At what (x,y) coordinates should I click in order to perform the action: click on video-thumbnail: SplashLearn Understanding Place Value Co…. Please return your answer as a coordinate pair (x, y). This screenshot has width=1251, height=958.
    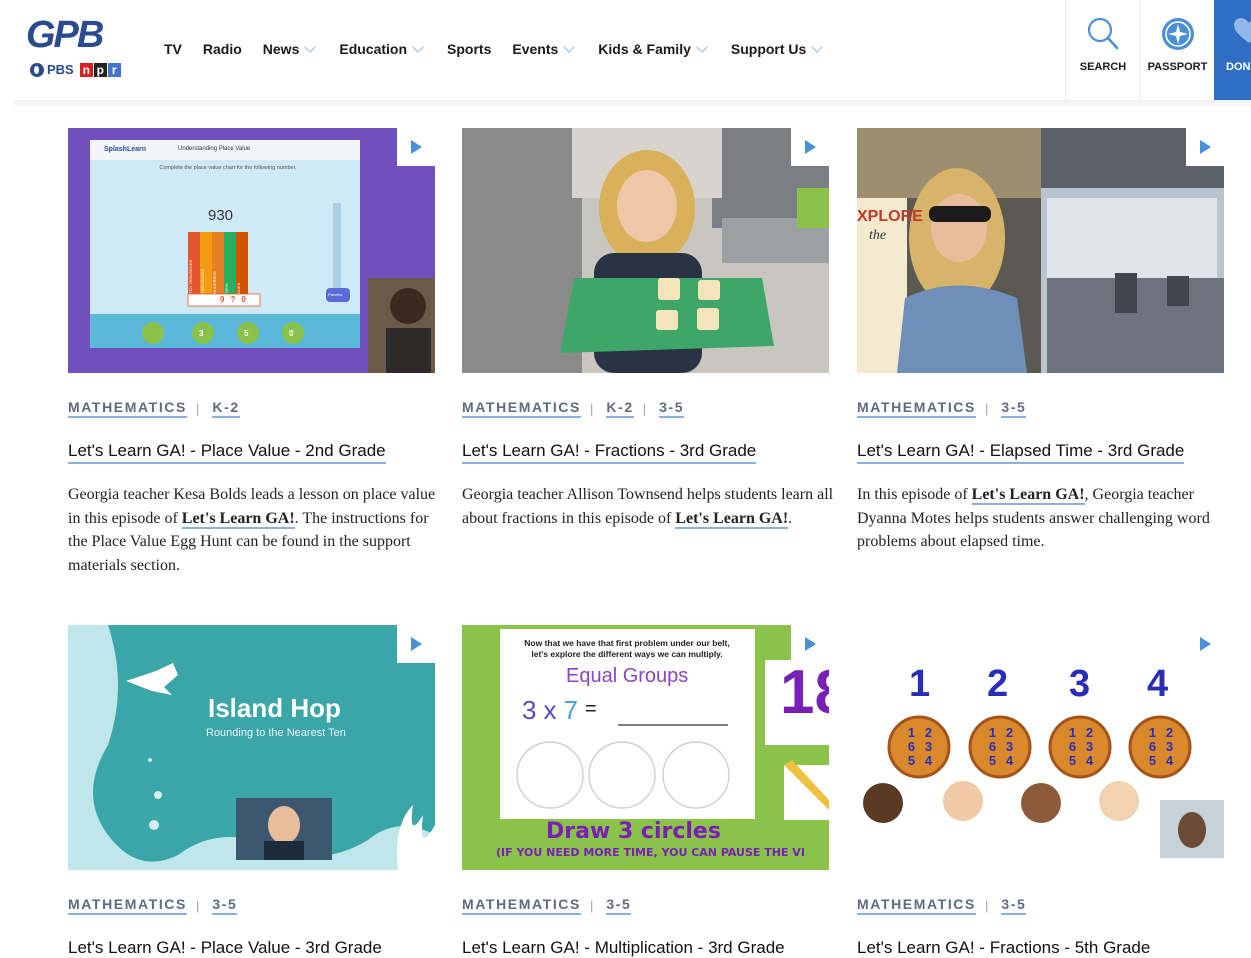
    Looking at the image, I should click on (251, 250).